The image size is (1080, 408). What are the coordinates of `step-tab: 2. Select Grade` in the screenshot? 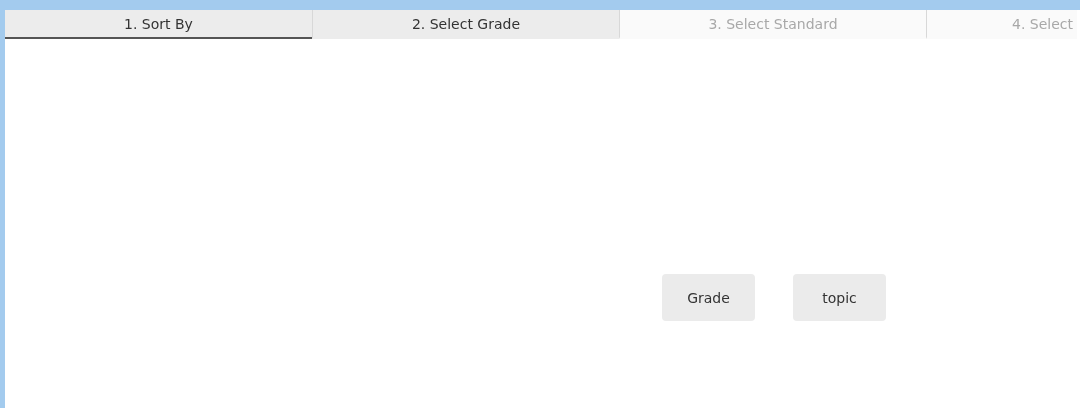 It's located at (465, 24).